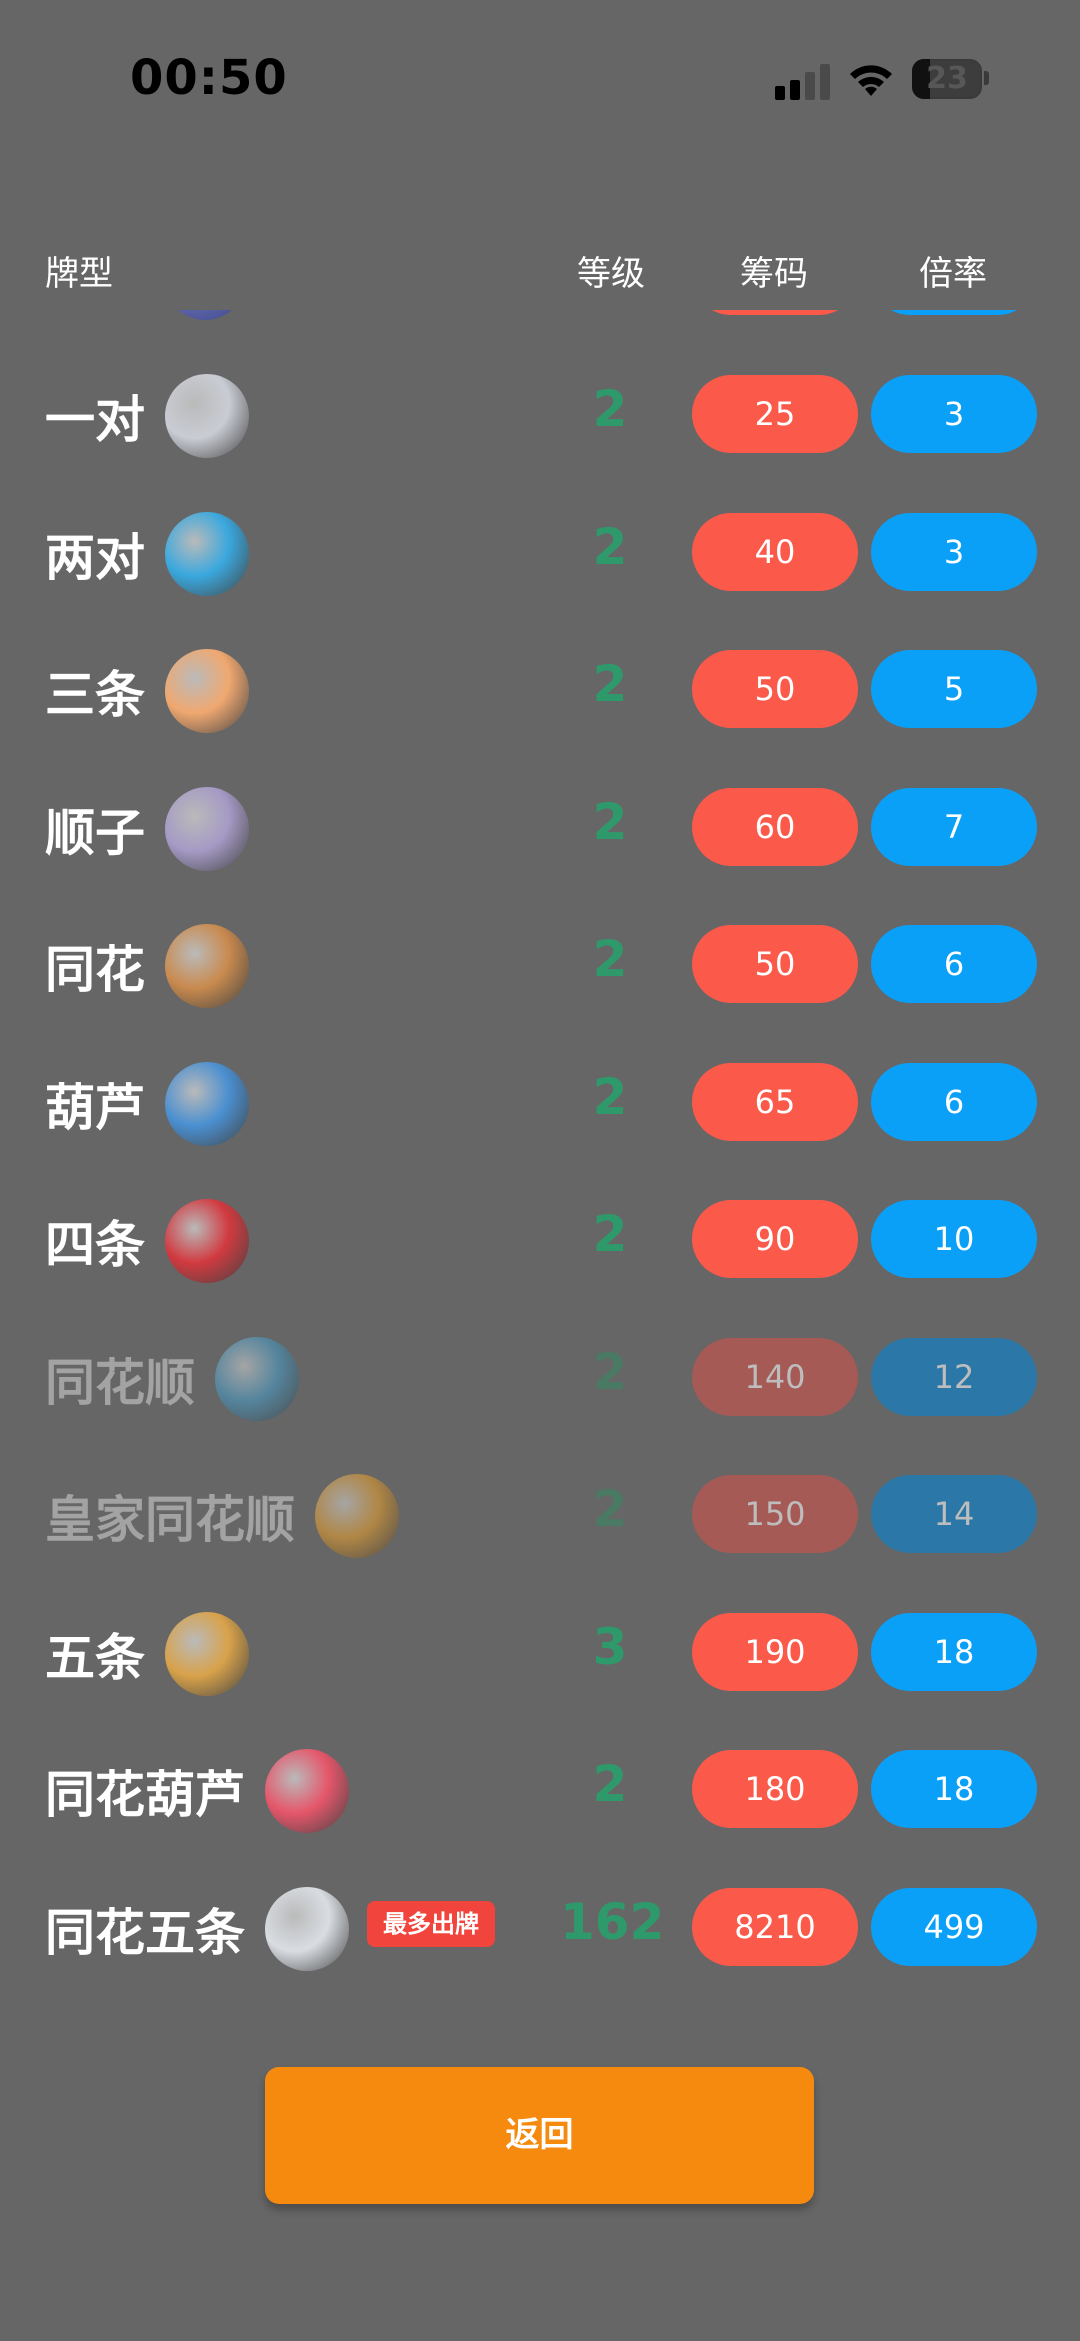 This screenshot has width=1080, height=2341. I want to click on battery-level: 23, so click(947, 78).